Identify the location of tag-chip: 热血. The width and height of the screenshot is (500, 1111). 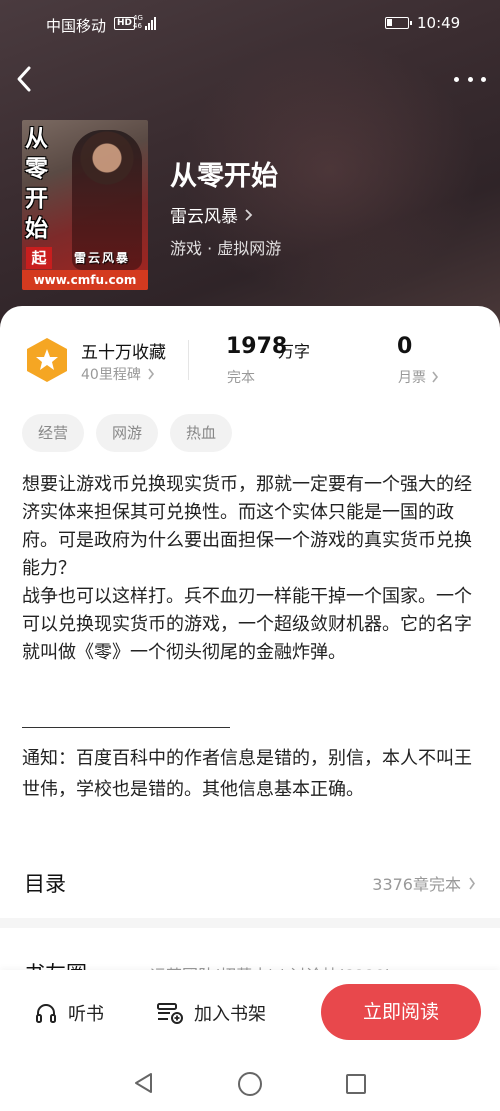
(201, 433).